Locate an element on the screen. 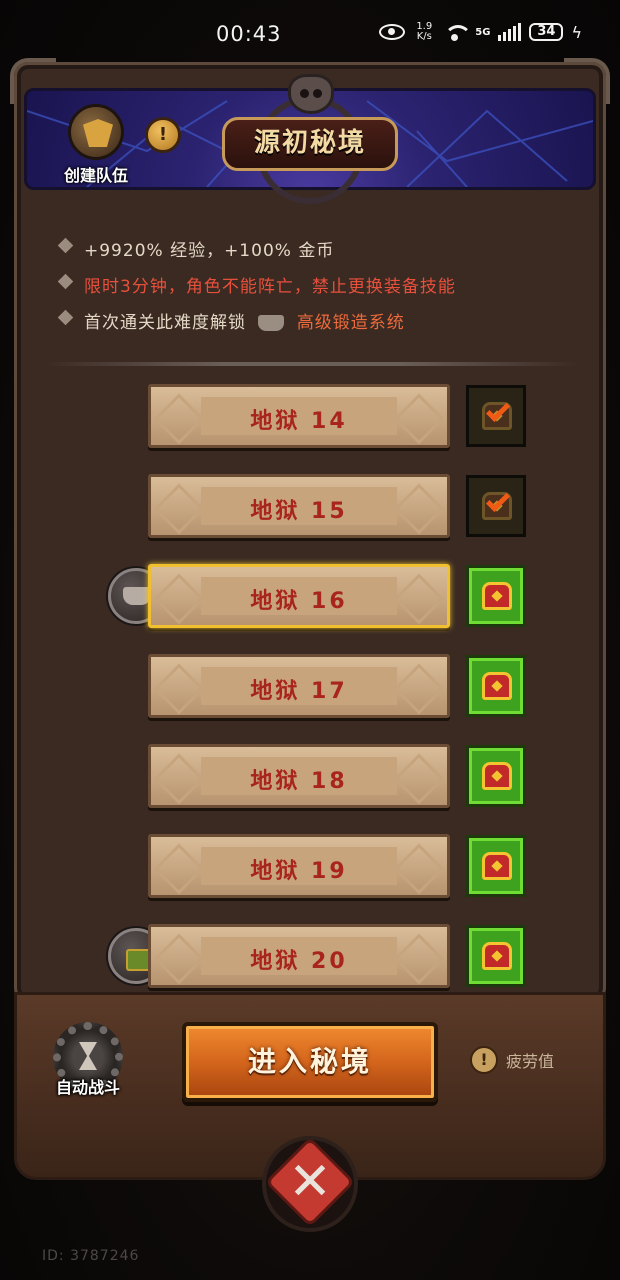 This screenshot has height=1280, width=620. wifi-icon is located at coordinates (458, 32).